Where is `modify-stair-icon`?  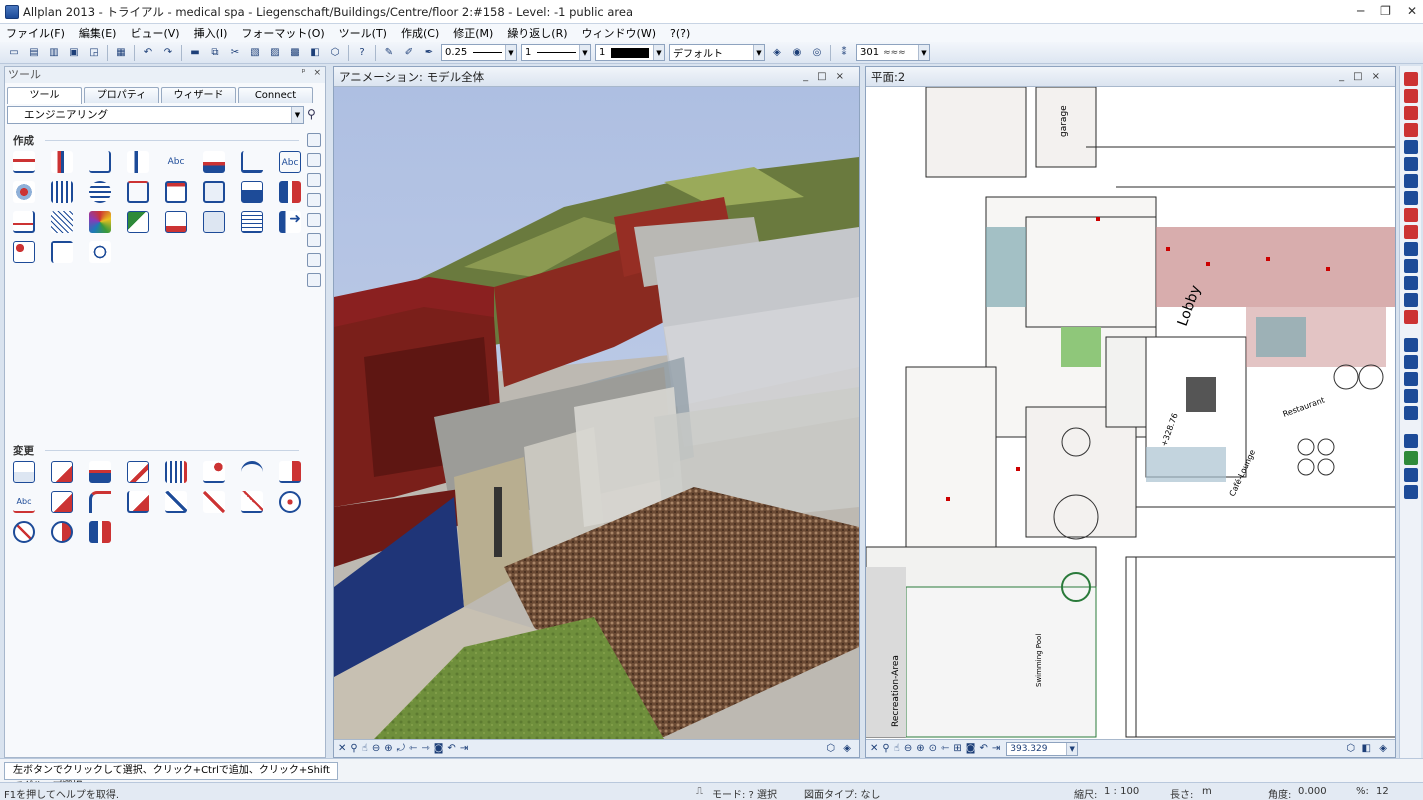
modify-stair-icon is located at coordinates (100, 472).